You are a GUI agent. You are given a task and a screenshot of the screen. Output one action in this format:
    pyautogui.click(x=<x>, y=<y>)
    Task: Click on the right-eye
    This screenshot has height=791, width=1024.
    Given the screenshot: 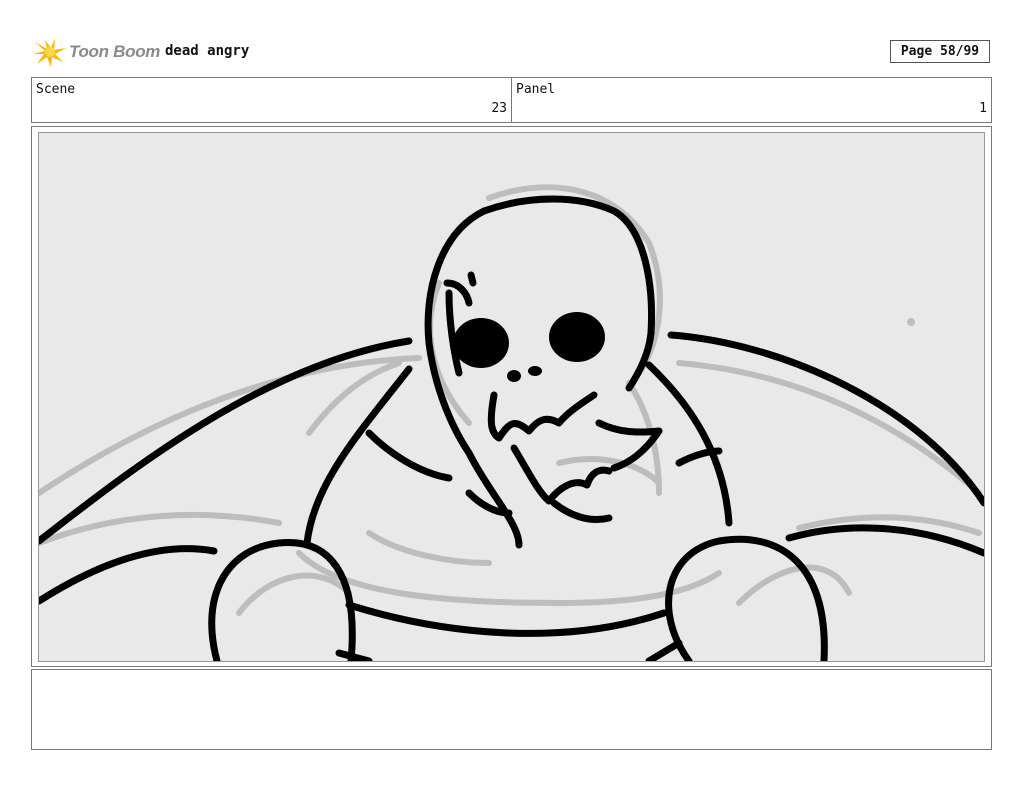 What is the action you would take?
    pyautogui.click(x=577, y=337)
    